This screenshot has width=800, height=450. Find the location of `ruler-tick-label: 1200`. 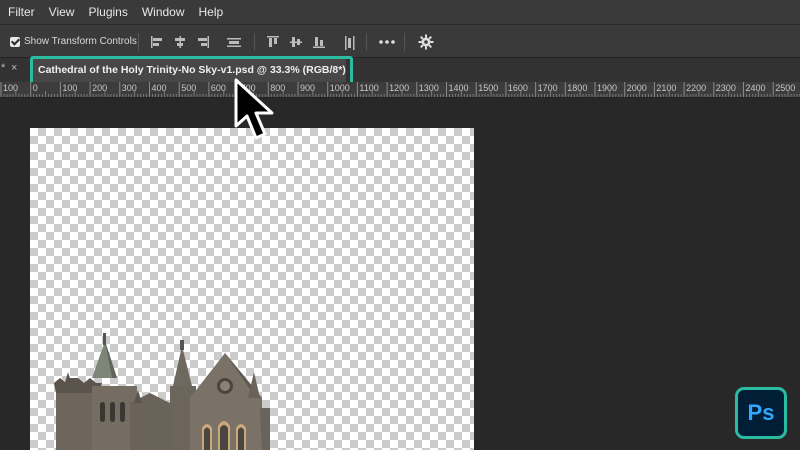

ruler-tick-label: 1200 is located at coordinates (399, 88).